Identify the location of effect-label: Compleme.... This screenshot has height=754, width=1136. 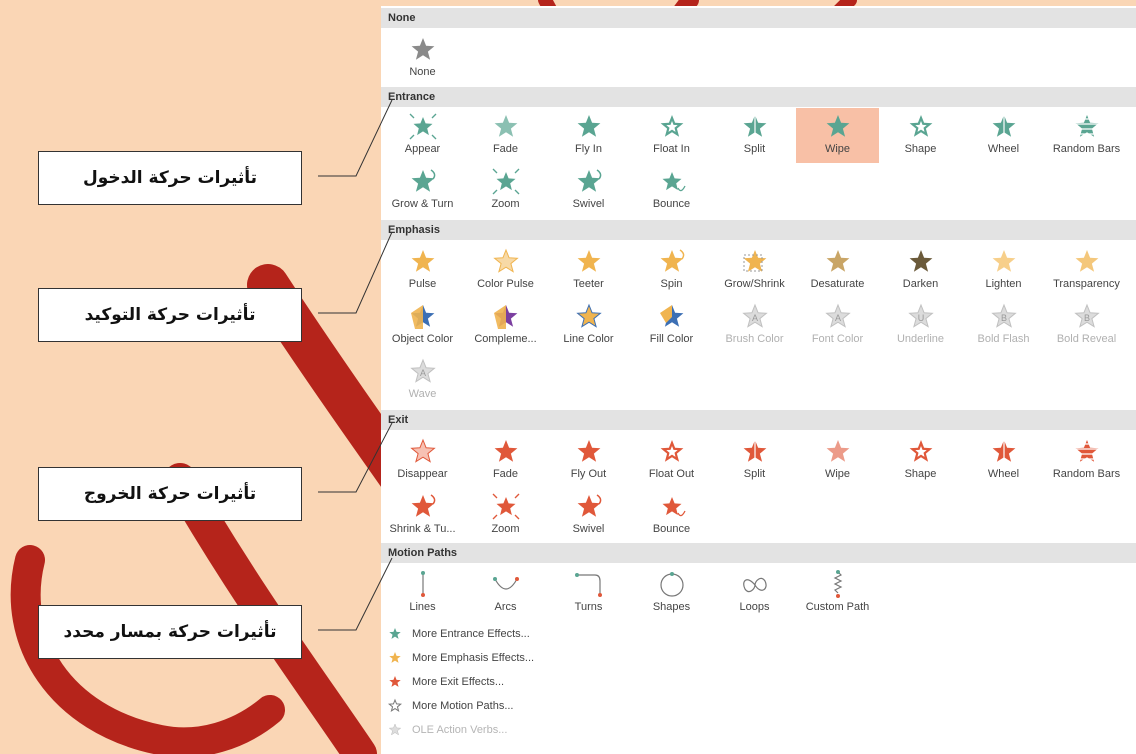
(505, 339).